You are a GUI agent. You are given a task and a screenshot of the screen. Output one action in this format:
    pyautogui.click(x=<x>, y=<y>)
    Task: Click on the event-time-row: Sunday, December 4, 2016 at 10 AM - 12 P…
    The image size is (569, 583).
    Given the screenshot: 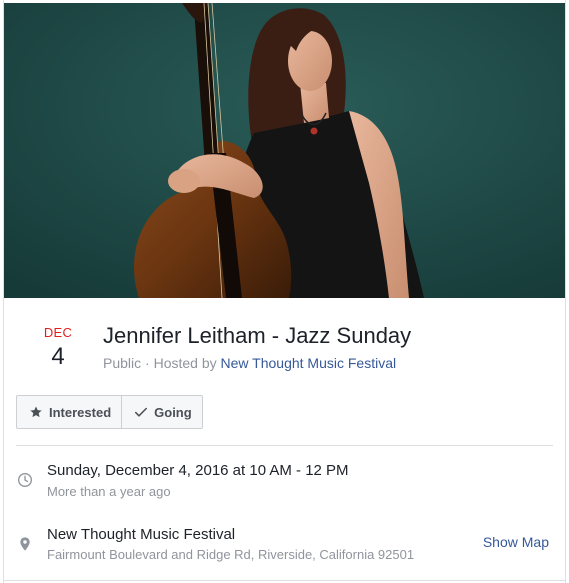 What is the action you would take?
    pyautogui.click(x=284, y=481)
    